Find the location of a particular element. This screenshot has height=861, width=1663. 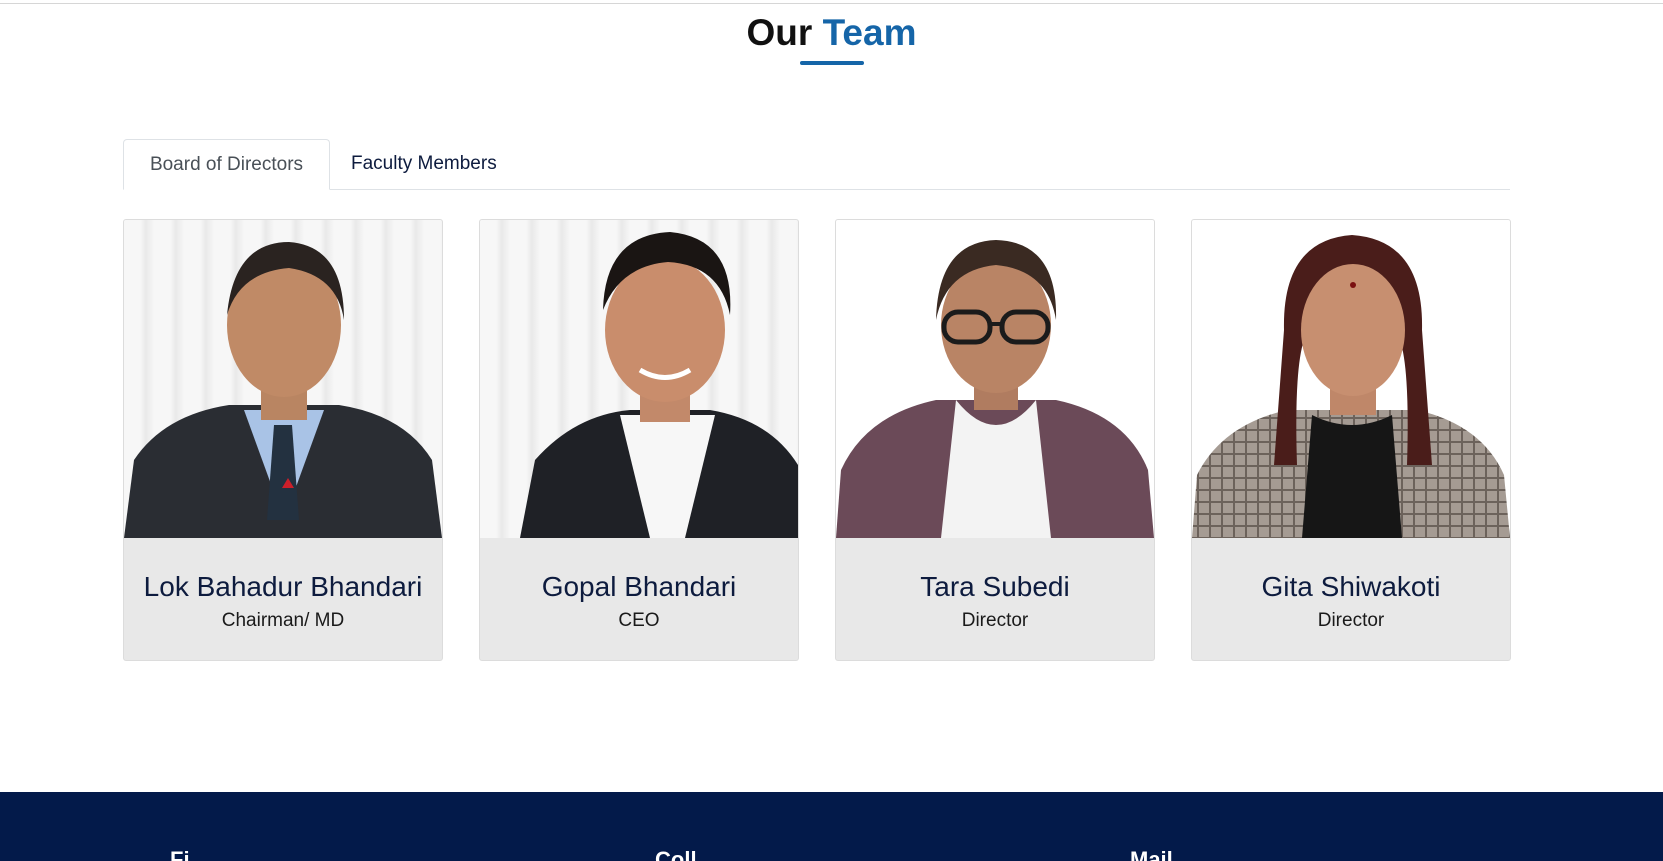

team-card: Gopal Bhandari CEO is located at coordinates (639, 440).